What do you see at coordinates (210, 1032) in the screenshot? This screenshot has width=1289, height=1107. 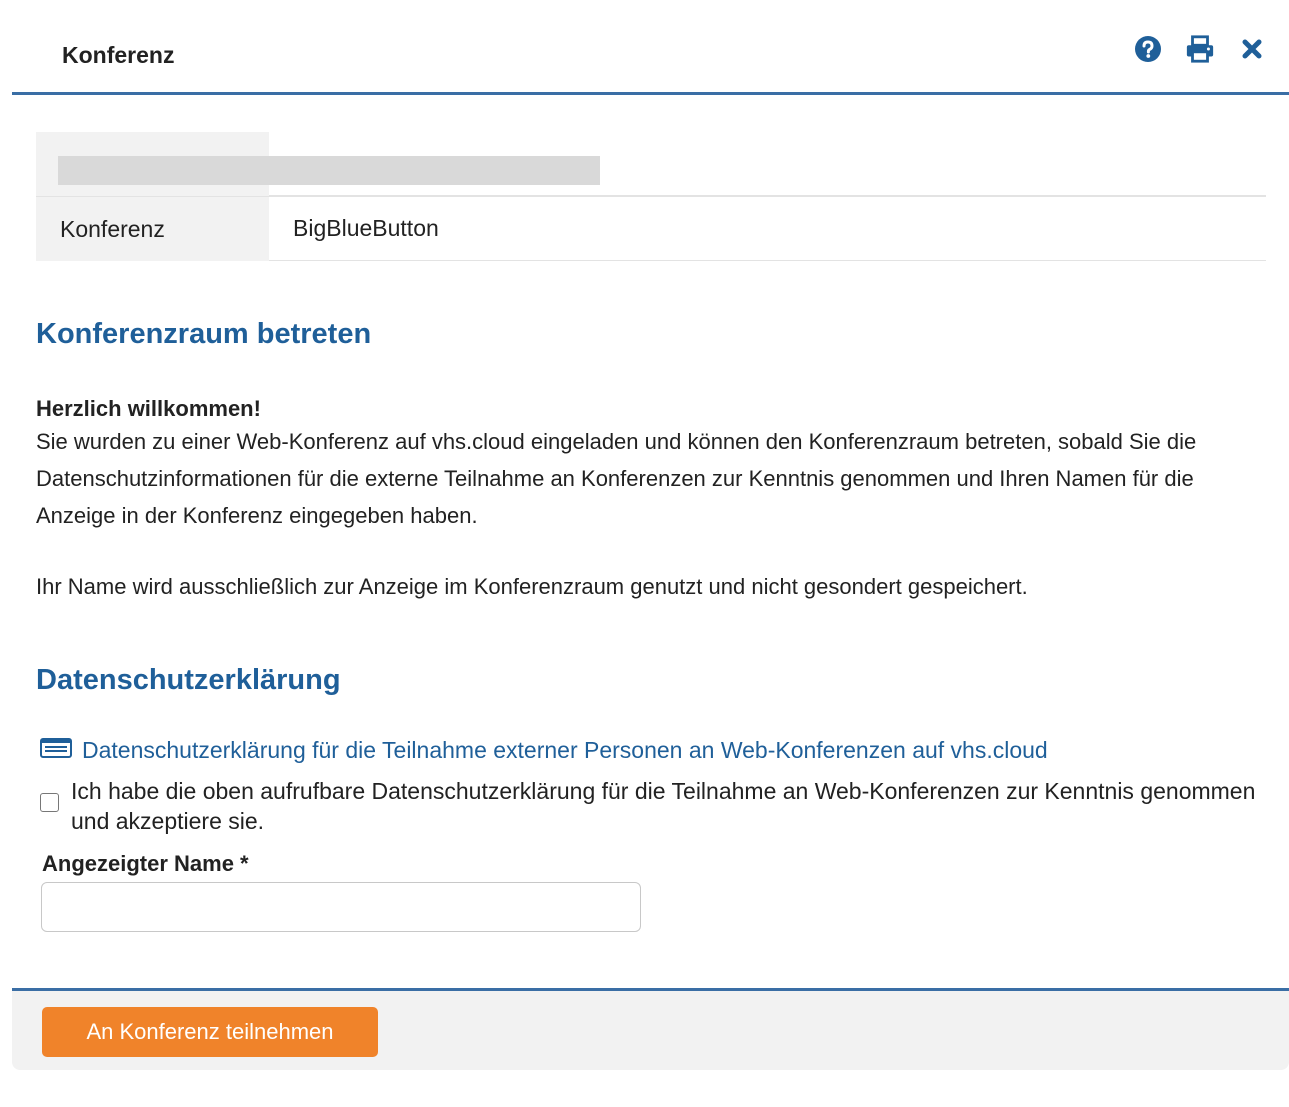 I see `join-conference-button: An Konferenz teilnehmen` at bounding box center [210, 1032].